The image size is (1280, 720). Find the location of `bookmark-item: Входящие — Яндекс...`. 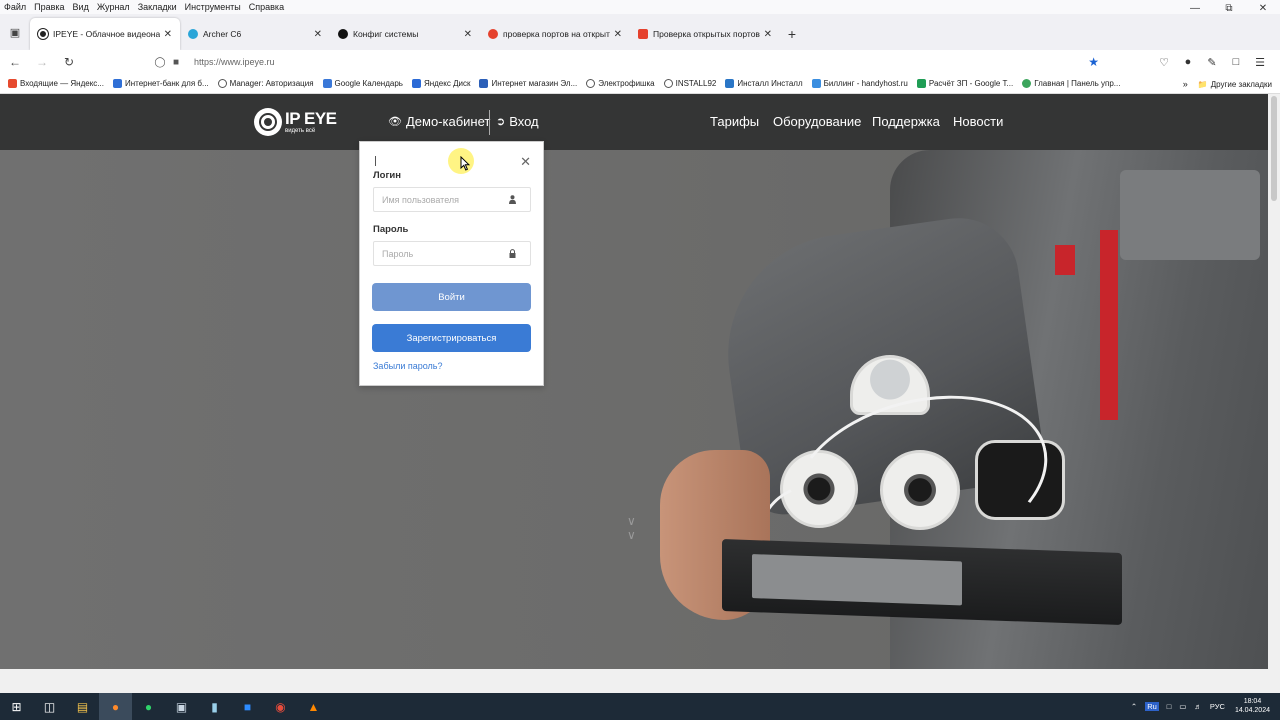

bookmark-item: Входящие — Яндекс... is located at coordinates (56, 83).